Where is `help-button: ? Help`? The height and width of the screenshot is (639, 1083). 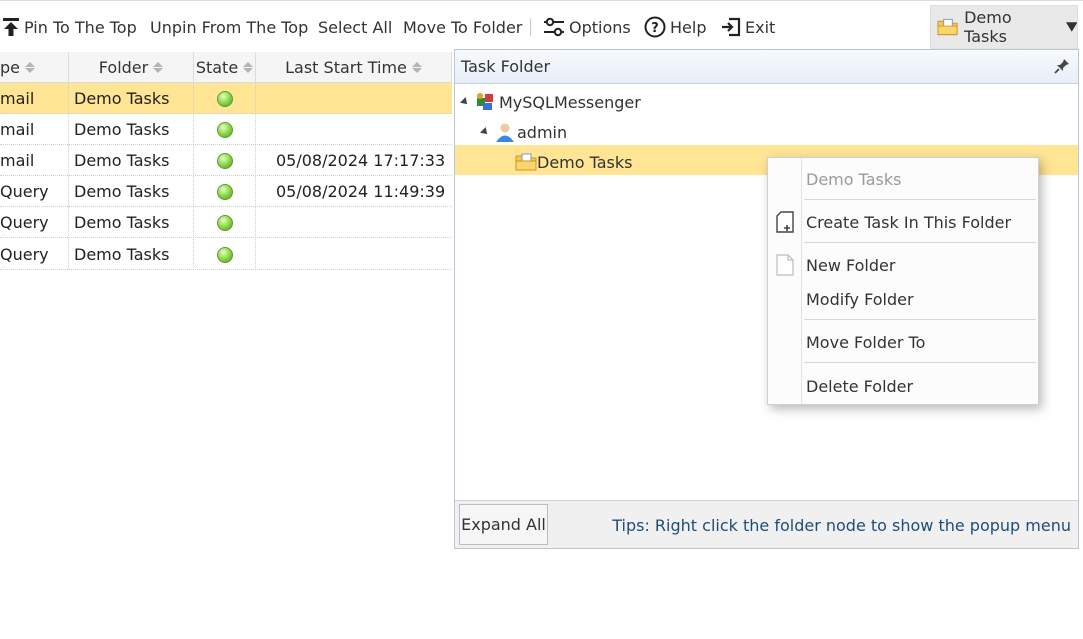 help-button: ? Help is located at coordinates (675, 27).